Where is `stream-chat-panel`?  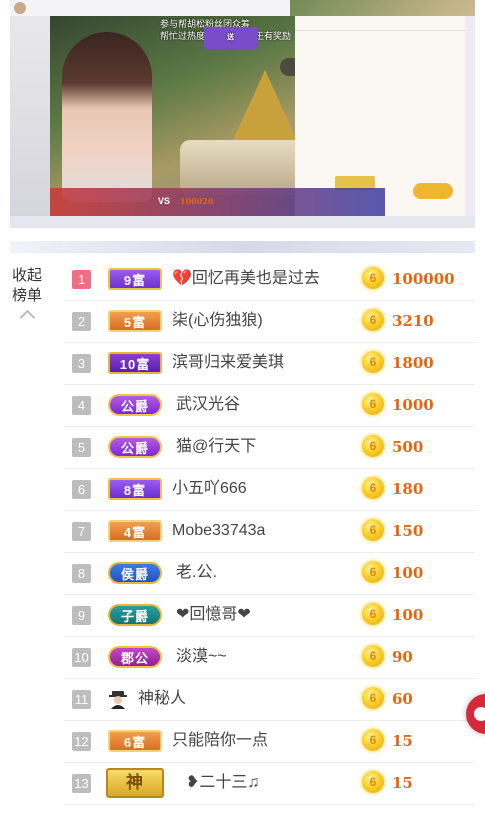 stream-chat-panel is located at coordinates (380, 116).